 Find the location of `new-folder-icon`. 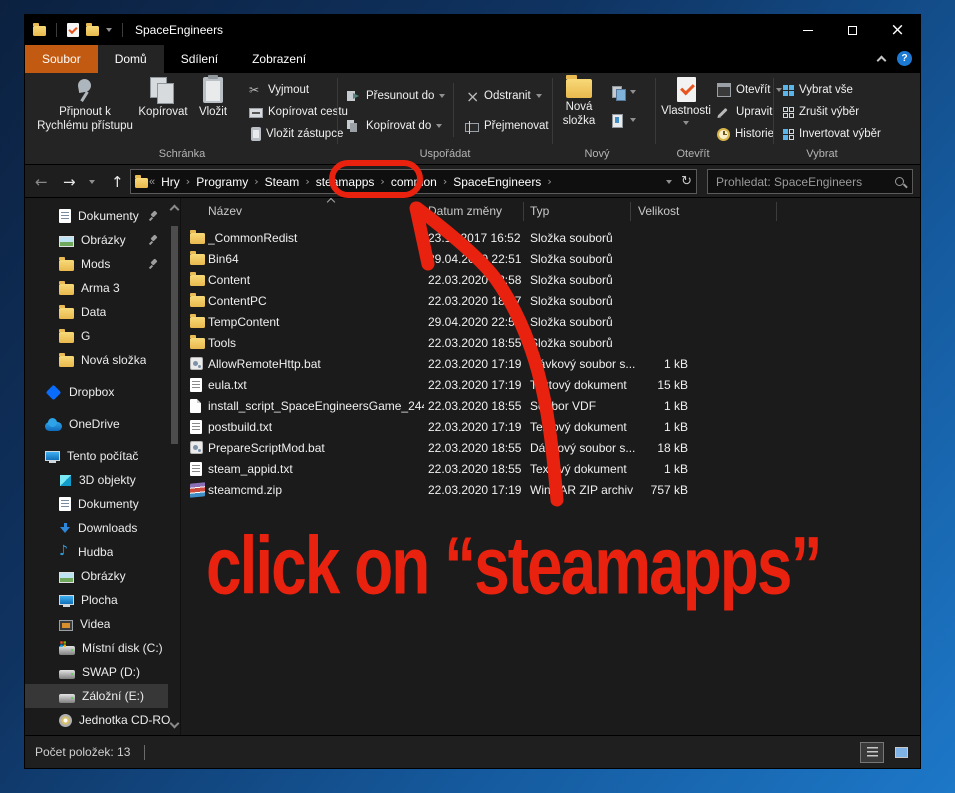

new-folder-icon is located at coordinates (92, 29).